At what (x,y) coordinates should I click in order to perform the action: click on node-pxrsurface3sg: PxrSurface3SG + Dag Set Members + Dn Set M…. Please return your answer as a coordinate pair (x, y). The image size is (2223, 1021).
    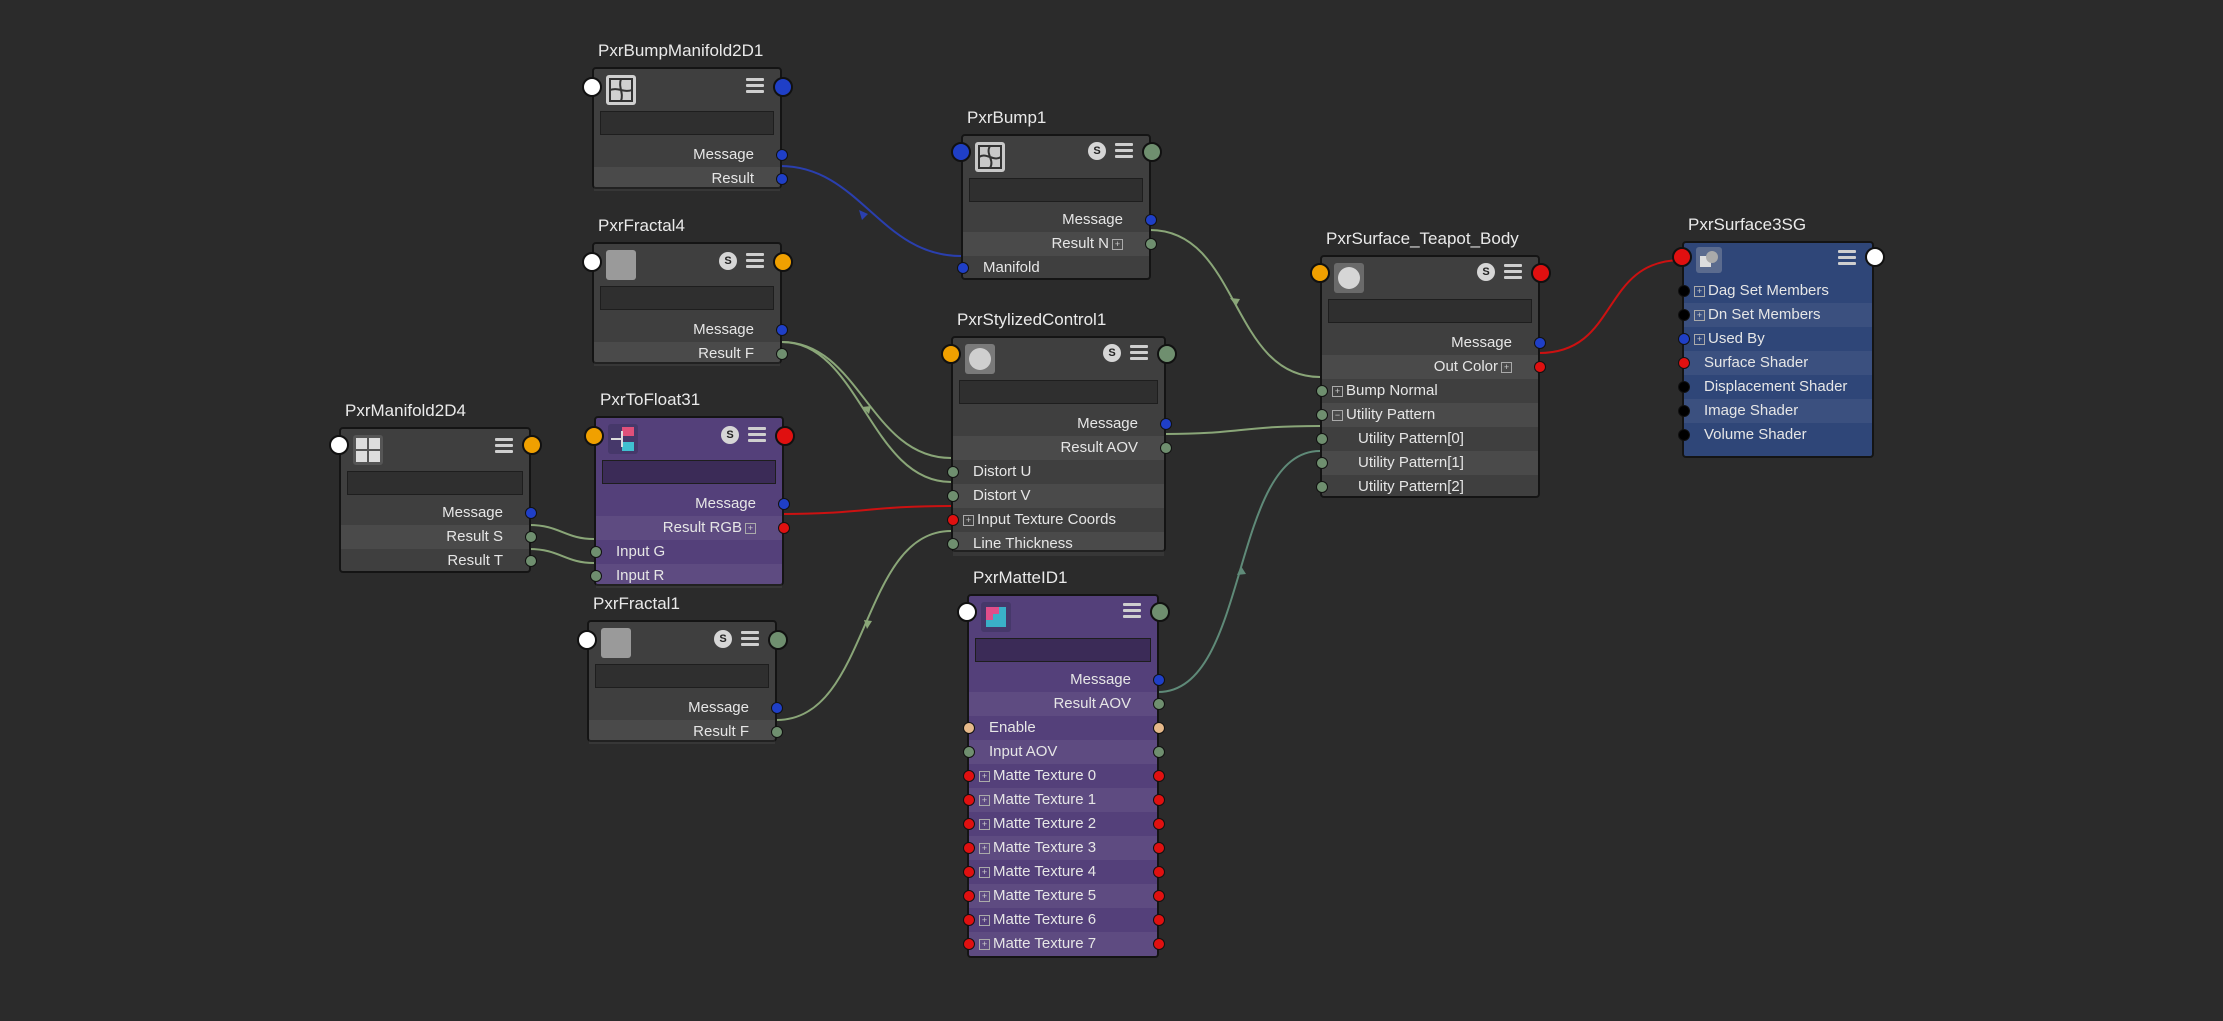
    Looking at the image, I should click on (1778, 336).